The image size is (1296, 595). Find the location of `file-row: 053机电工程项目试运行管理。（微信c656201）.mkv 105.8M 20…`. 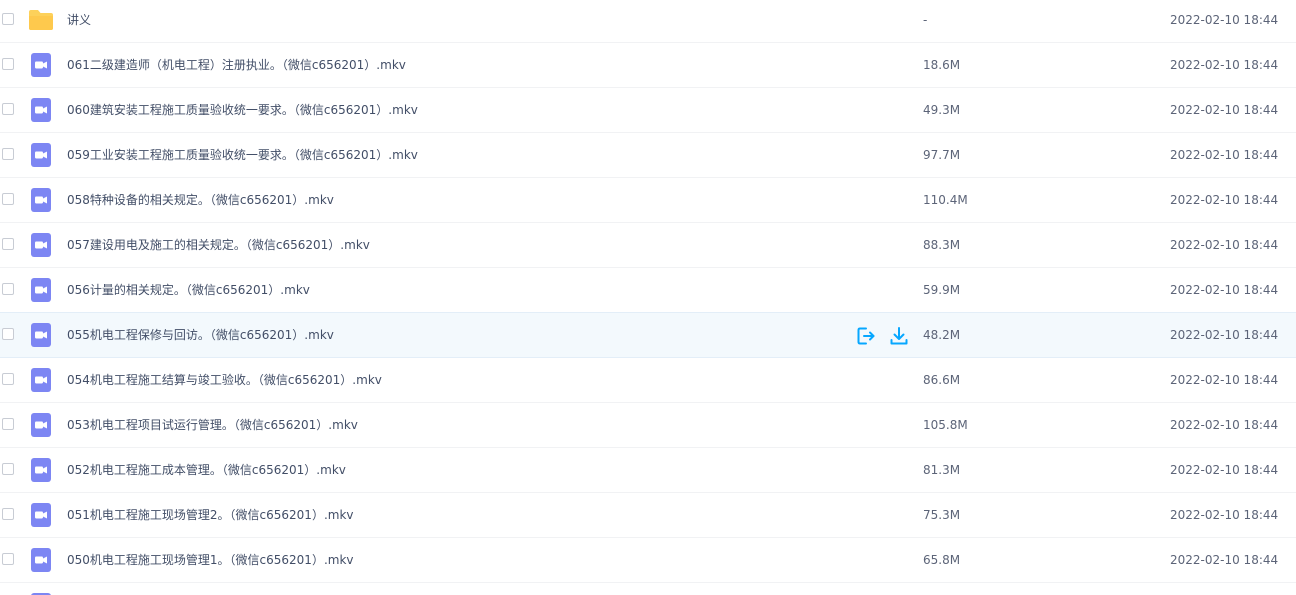

file-row: 053机电工程项目试运行管理。（微信c656201）.mkv 105.8M 20… is located at coordinates (648, 425).